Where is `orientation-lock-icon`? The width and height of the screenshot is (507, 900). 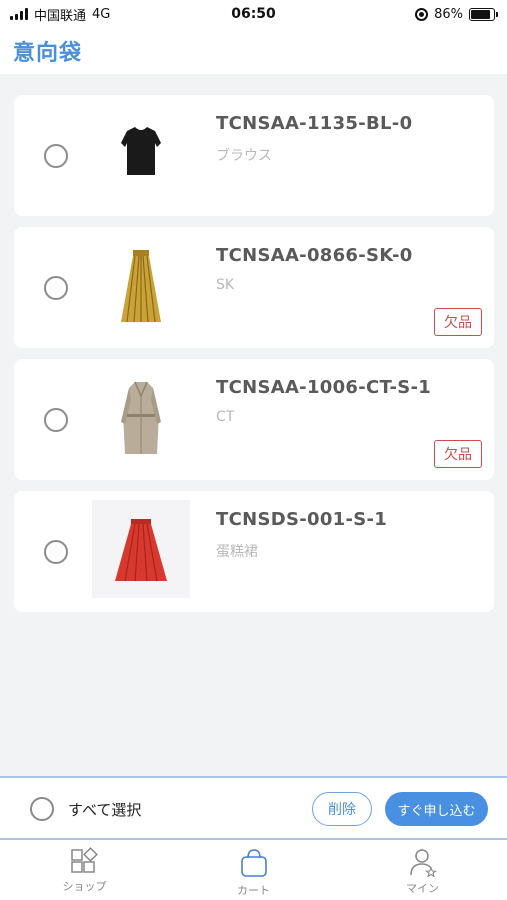 orientation-lock-icon is located at coordinates (422, 14).